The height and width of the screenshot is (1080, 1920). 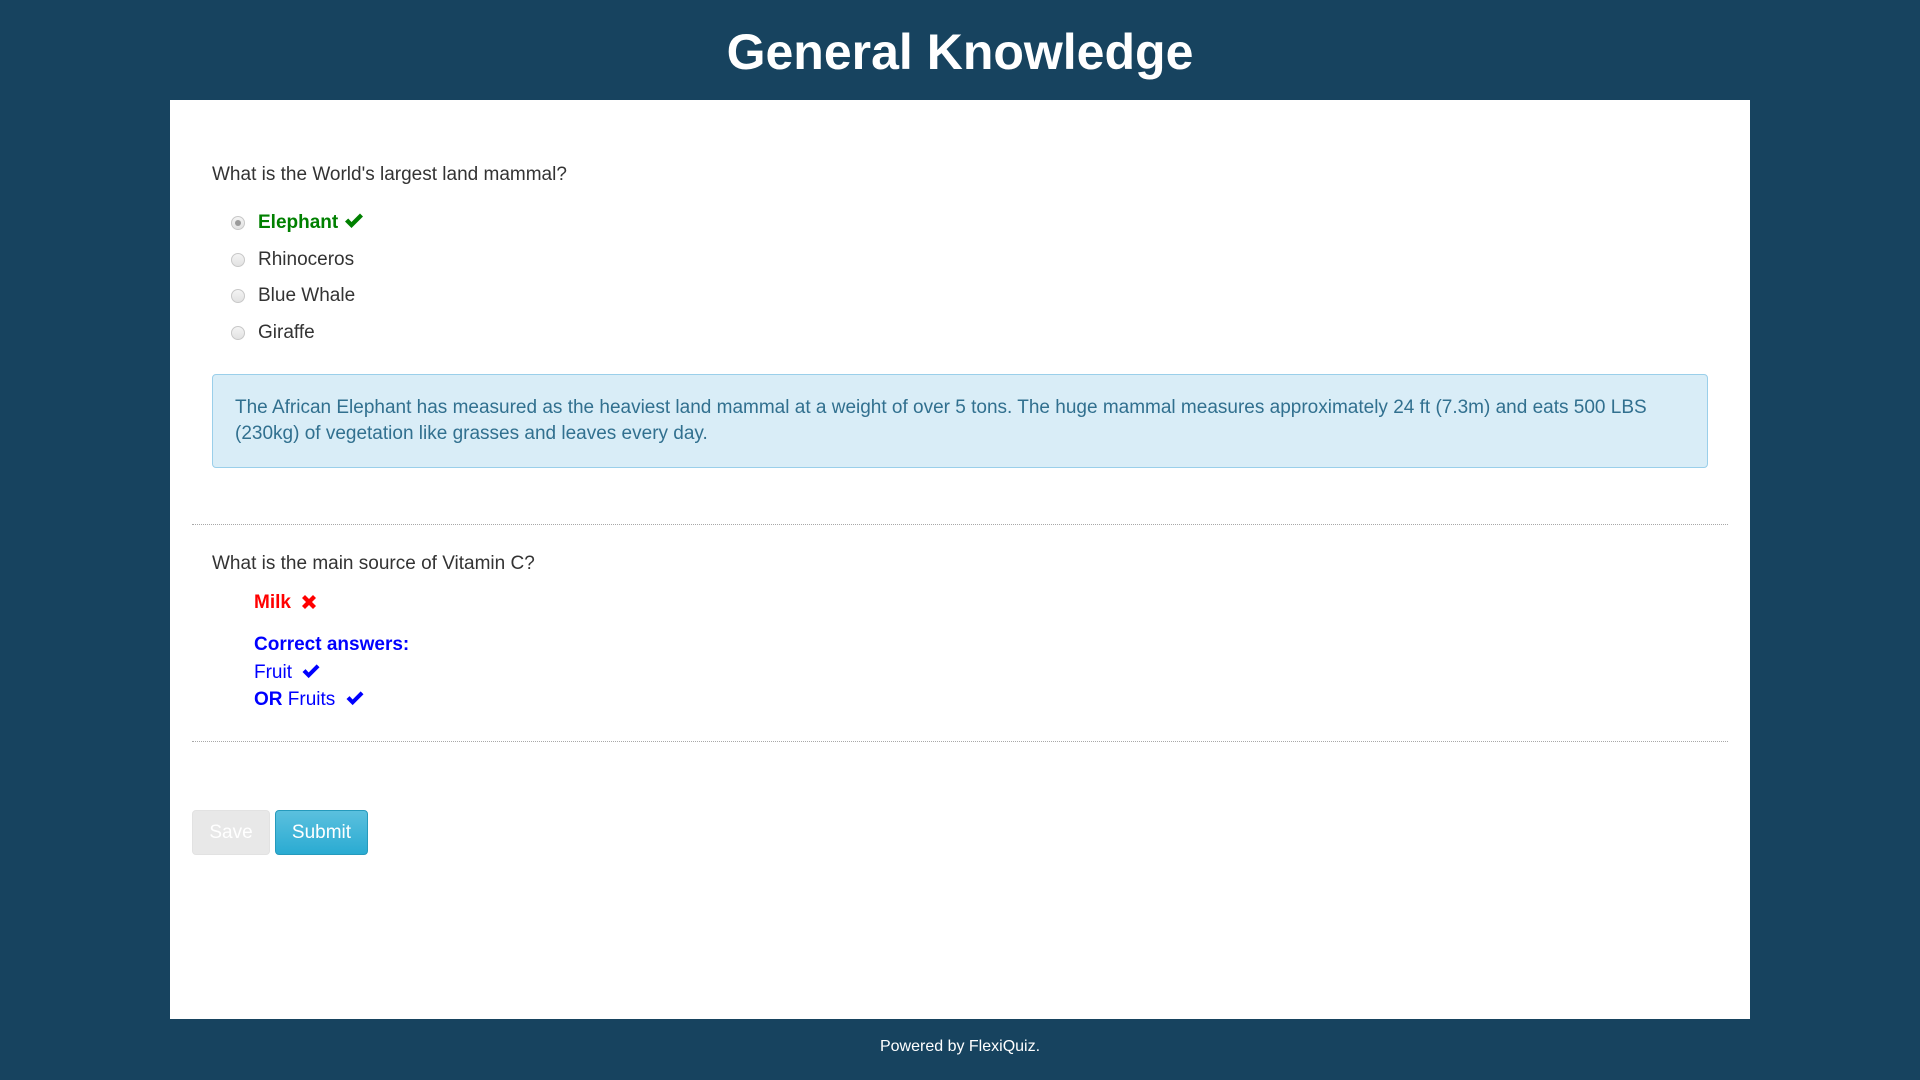 What do you see at coordinates (268, 699) in the screenshot?
I see `or-prefix: OR` at bounding box center [268, 699].